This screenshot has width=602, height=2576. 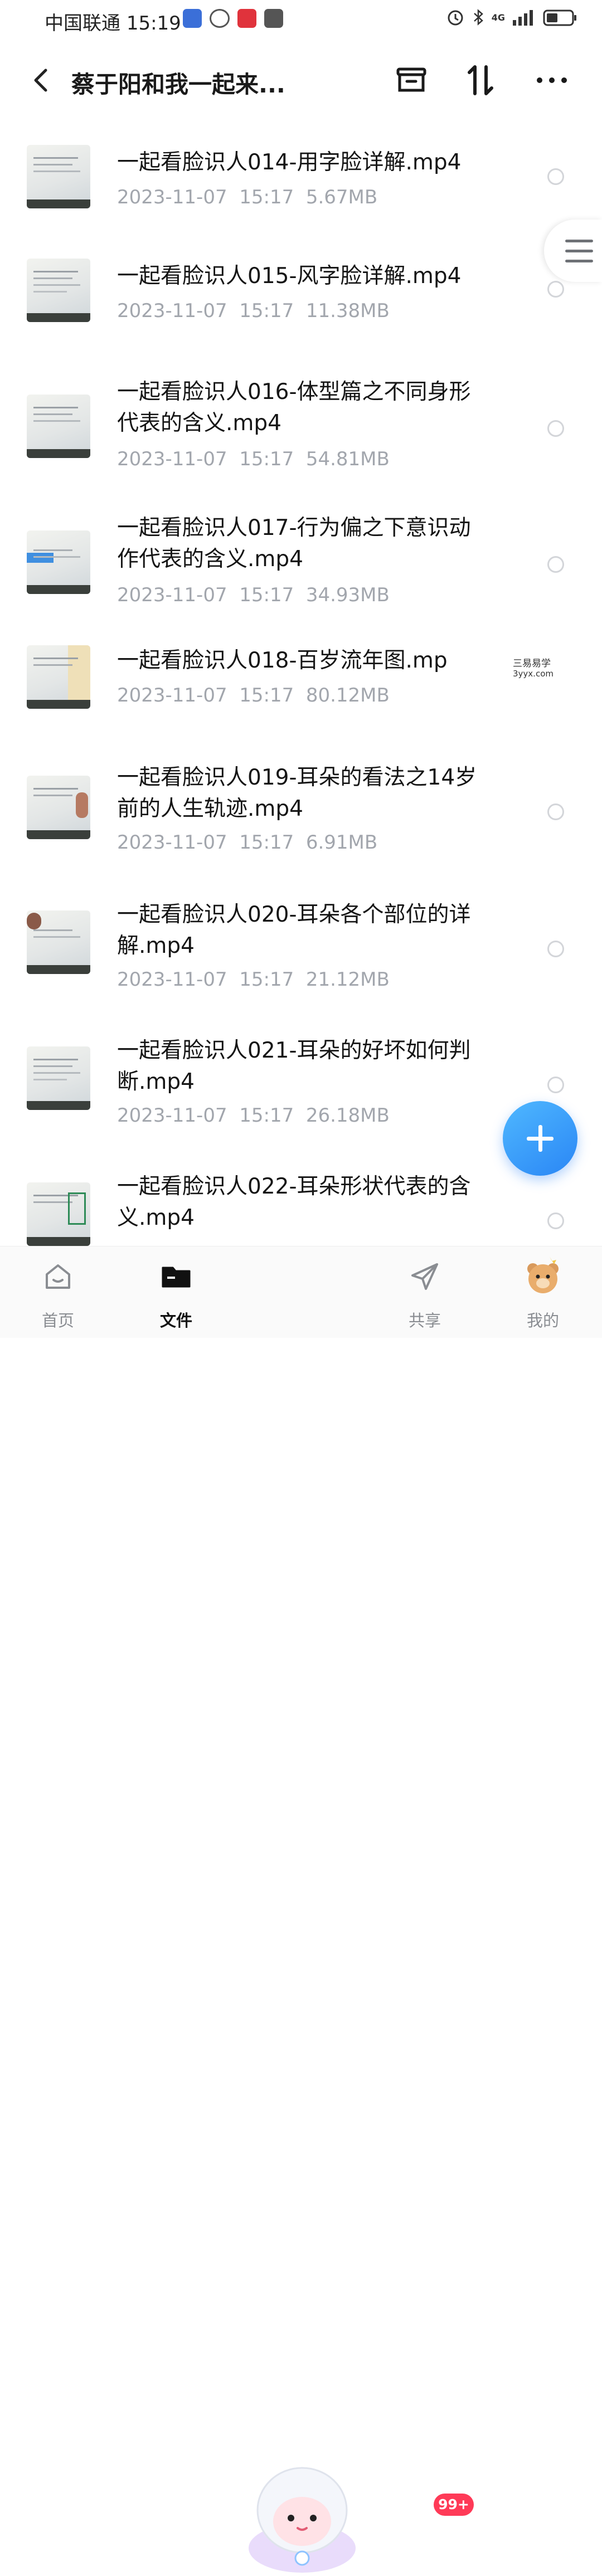 I want to click on network-type: 4G, so click(x=498, y=17).